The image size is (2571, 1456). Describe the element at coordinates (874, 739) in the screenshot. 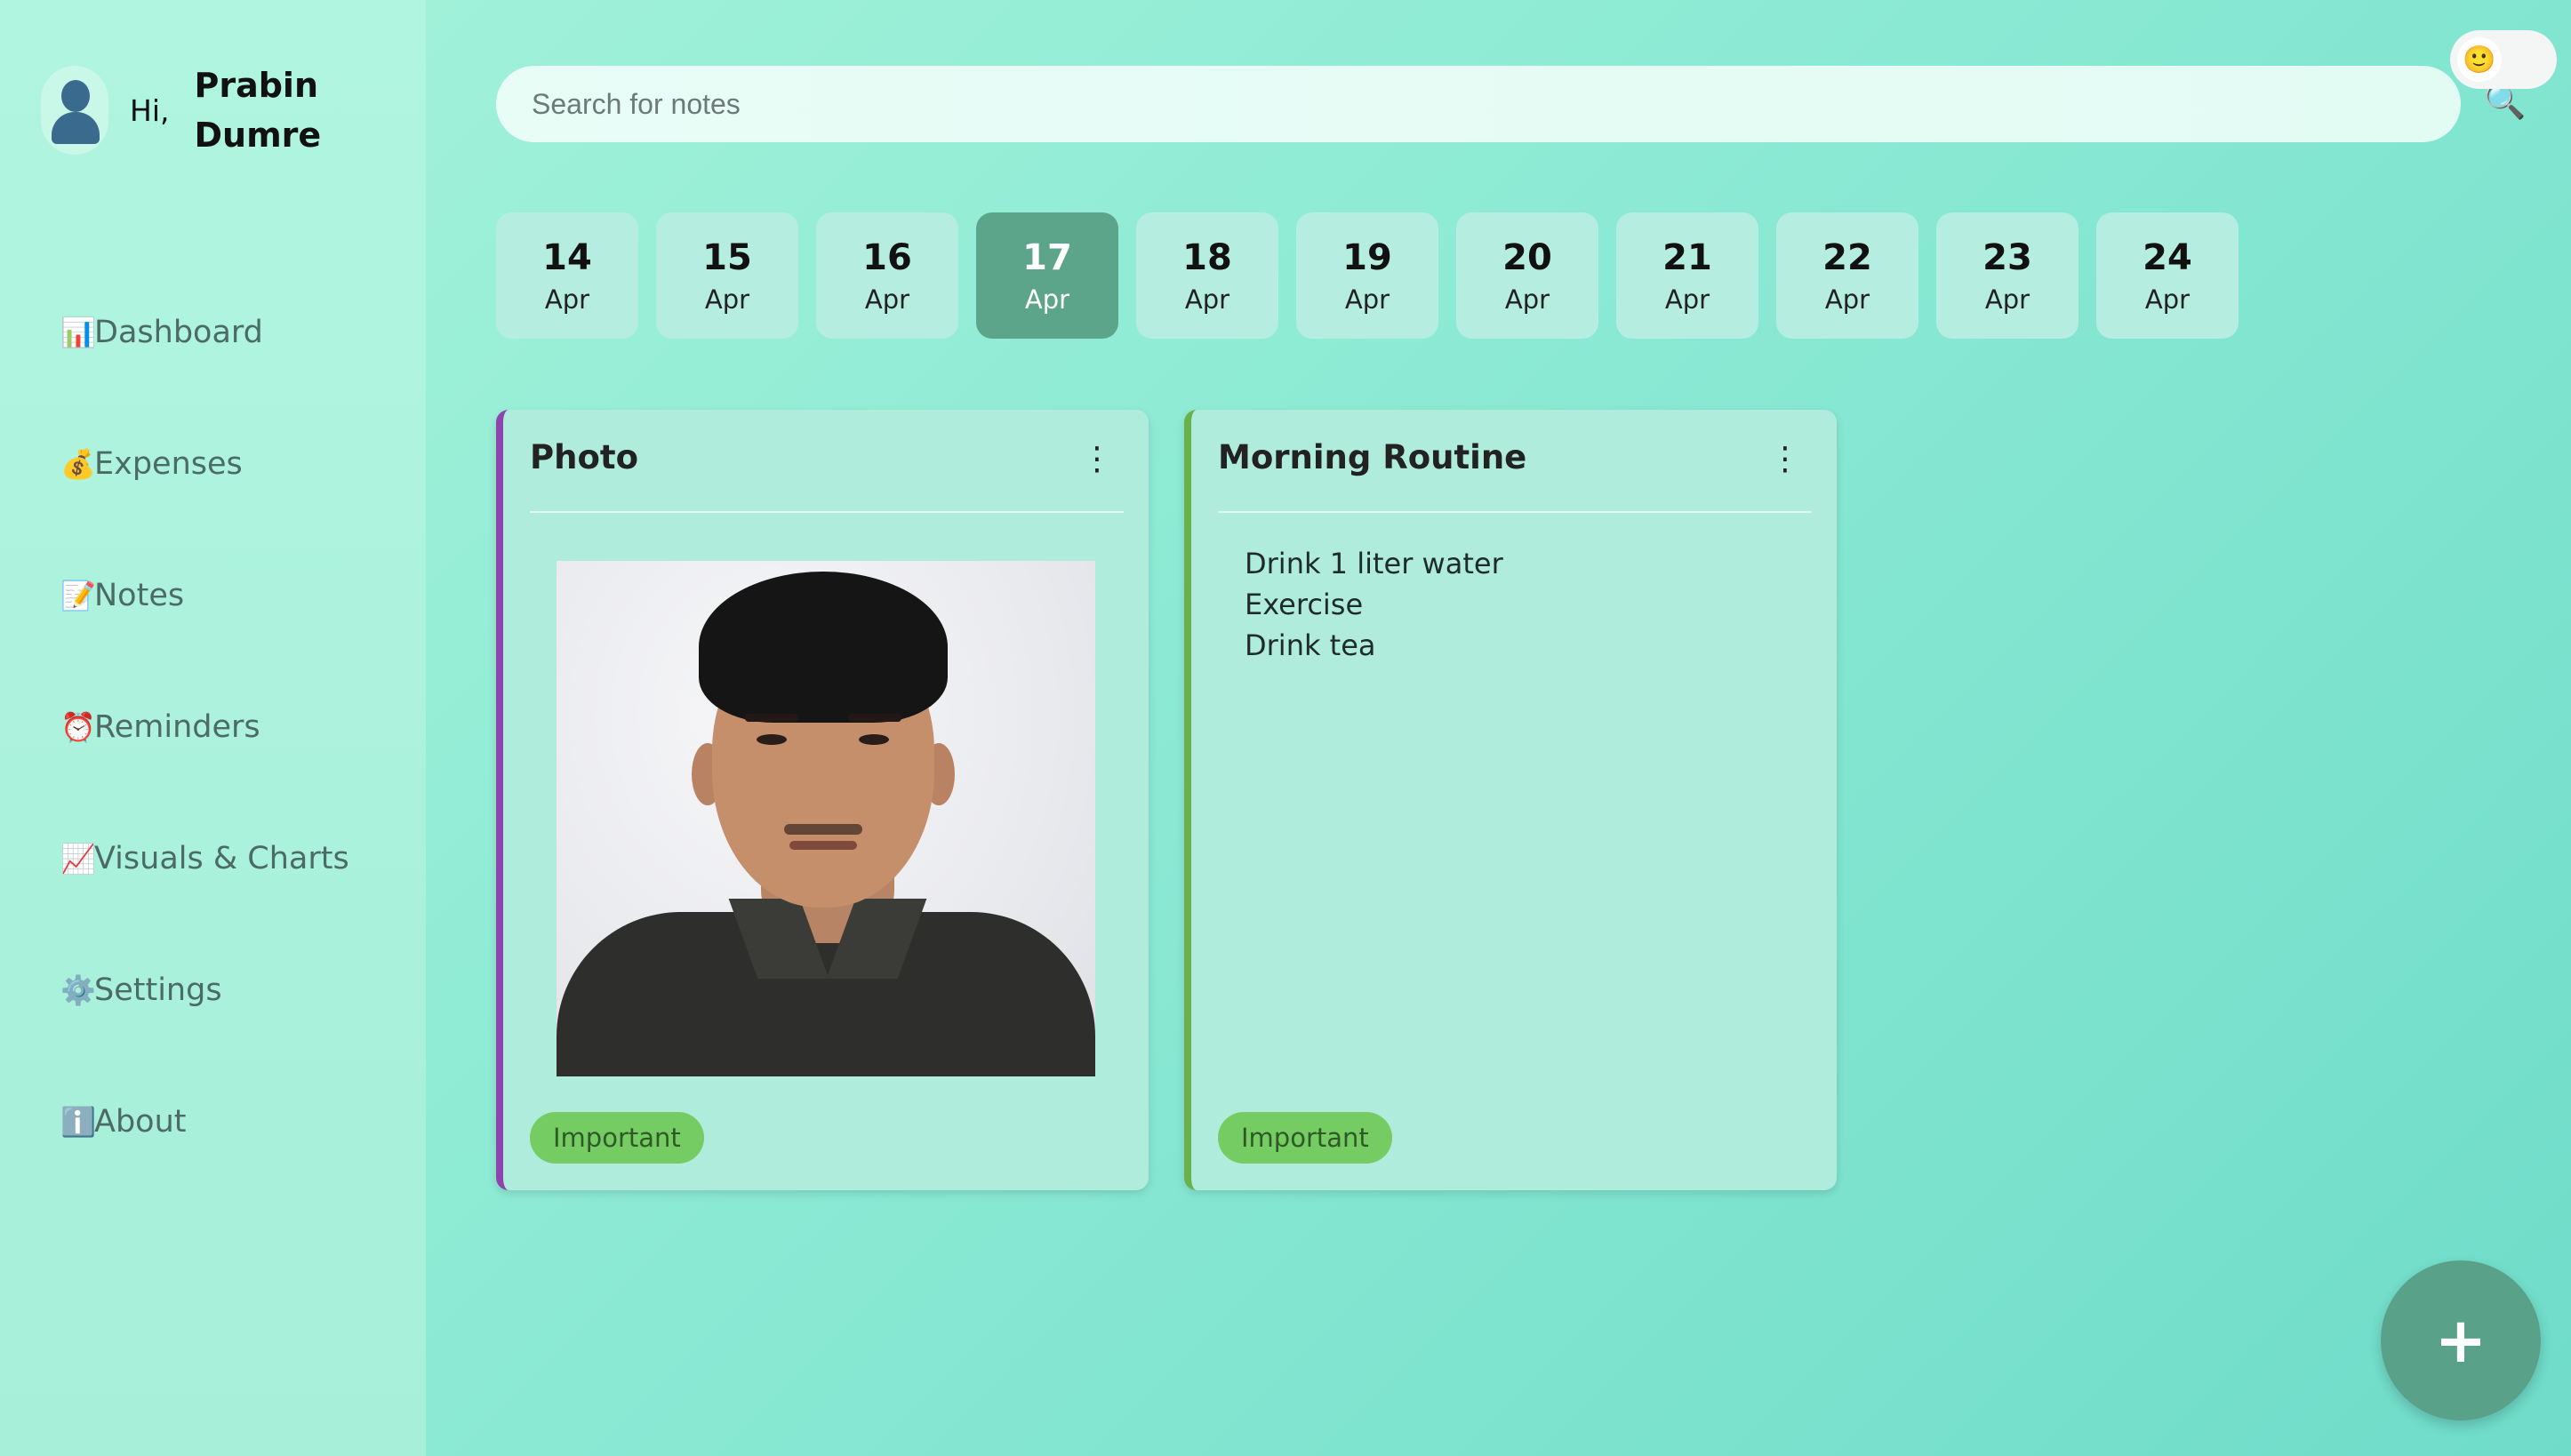

I see `photo-eye-right` at that location.